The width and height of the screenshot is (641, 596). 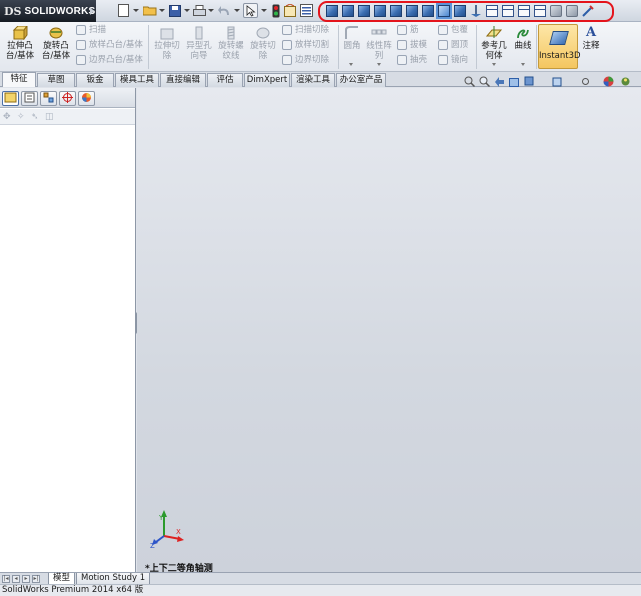 I want to click on extruded-boss-button: 拉伸凸台/基体, so click(x=20, y=42).